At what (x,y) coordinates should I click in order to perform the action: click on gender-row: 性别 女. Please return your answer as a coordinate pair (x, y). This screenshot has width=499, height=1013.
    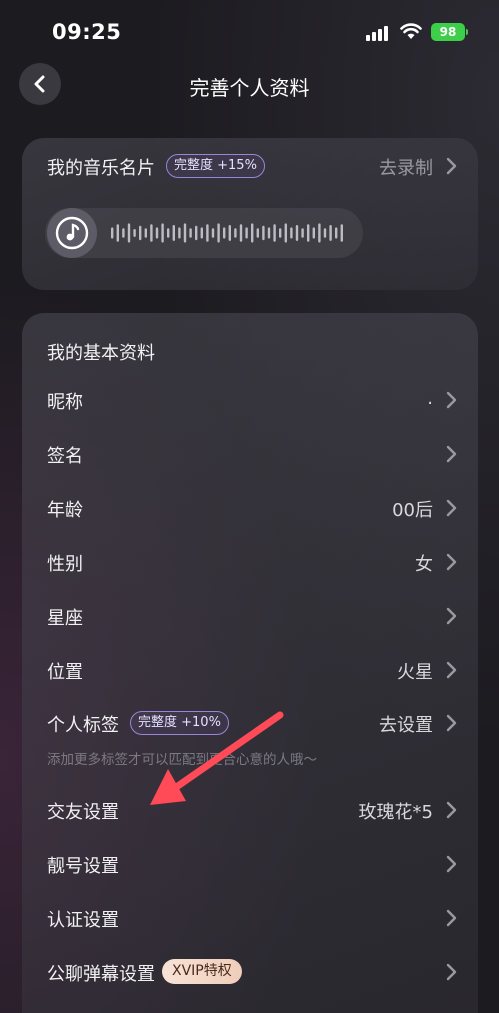
    Looking at the image, I should click on (250, 562).